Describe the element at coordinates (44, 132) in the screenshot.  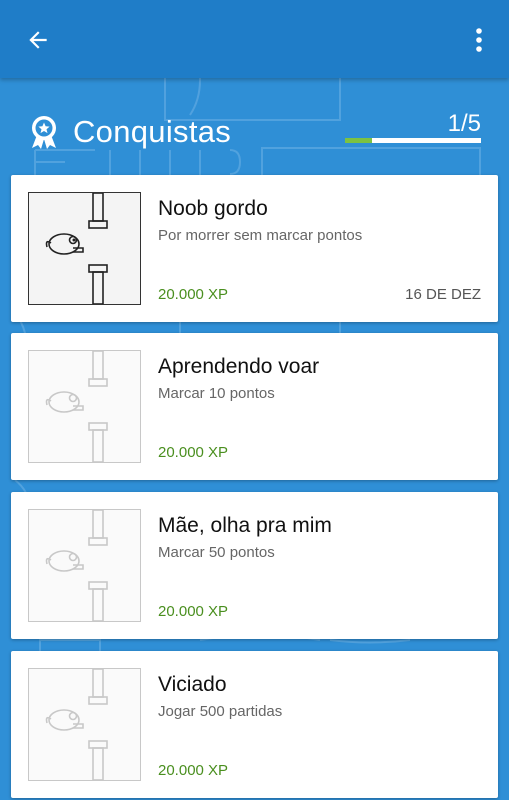
I see `award-ribbon-icon` at that location.